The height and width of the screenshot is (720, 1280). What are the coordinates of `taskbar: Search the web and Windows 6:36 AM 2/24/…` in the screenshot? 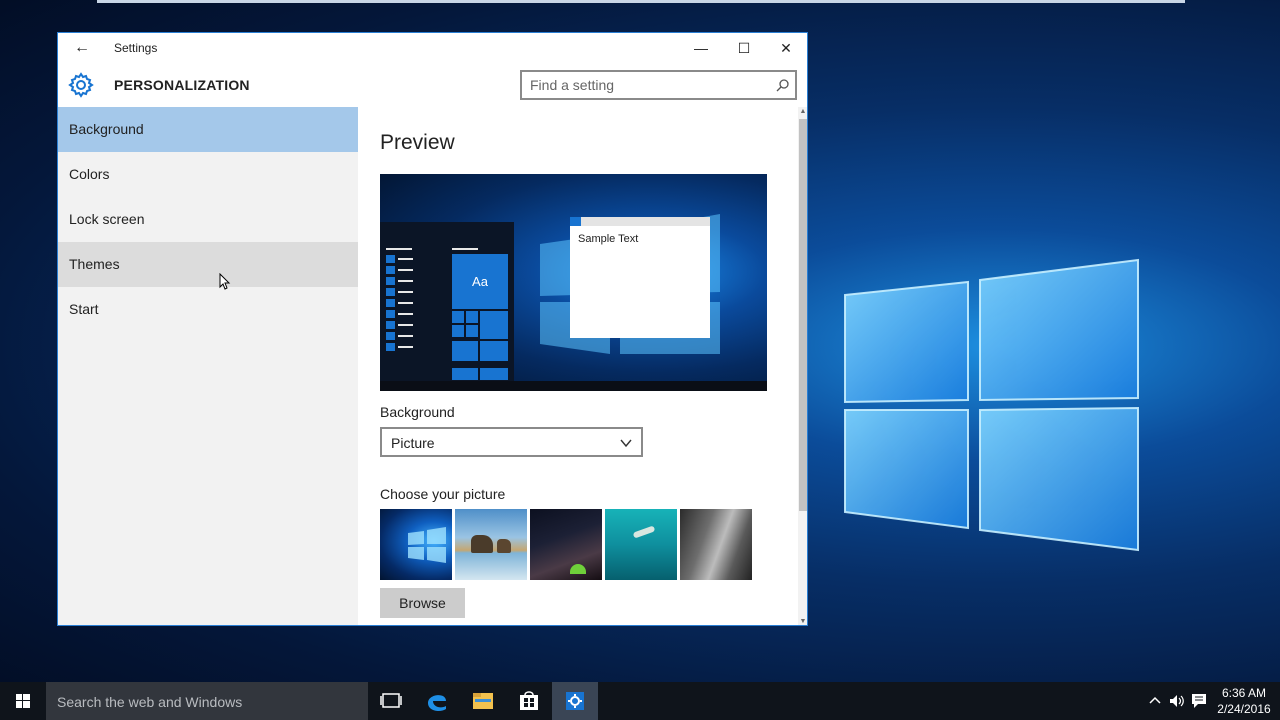 It's located at (640, 701).